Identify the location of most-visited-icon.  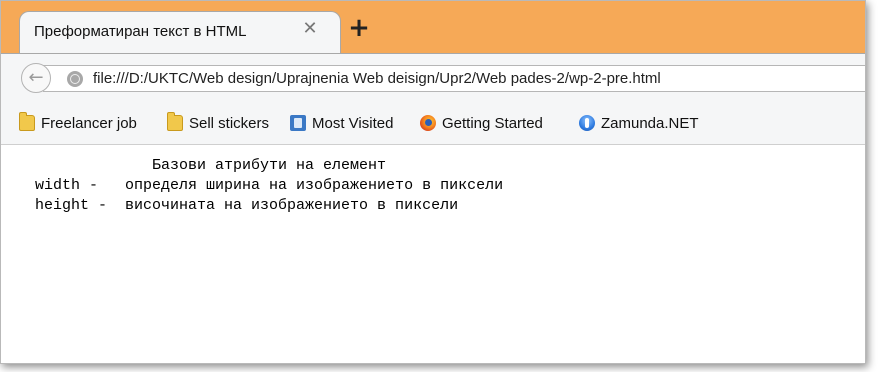
(298, 123).